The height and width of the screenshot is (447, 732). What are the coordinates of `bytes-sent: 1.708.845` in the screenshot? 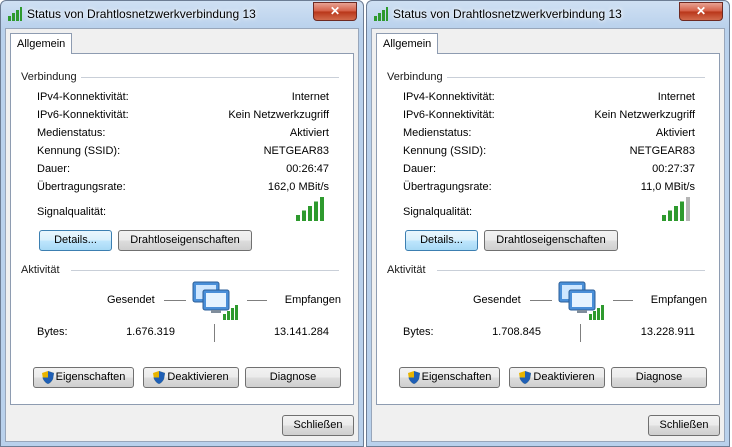 It's located at (516, 332).